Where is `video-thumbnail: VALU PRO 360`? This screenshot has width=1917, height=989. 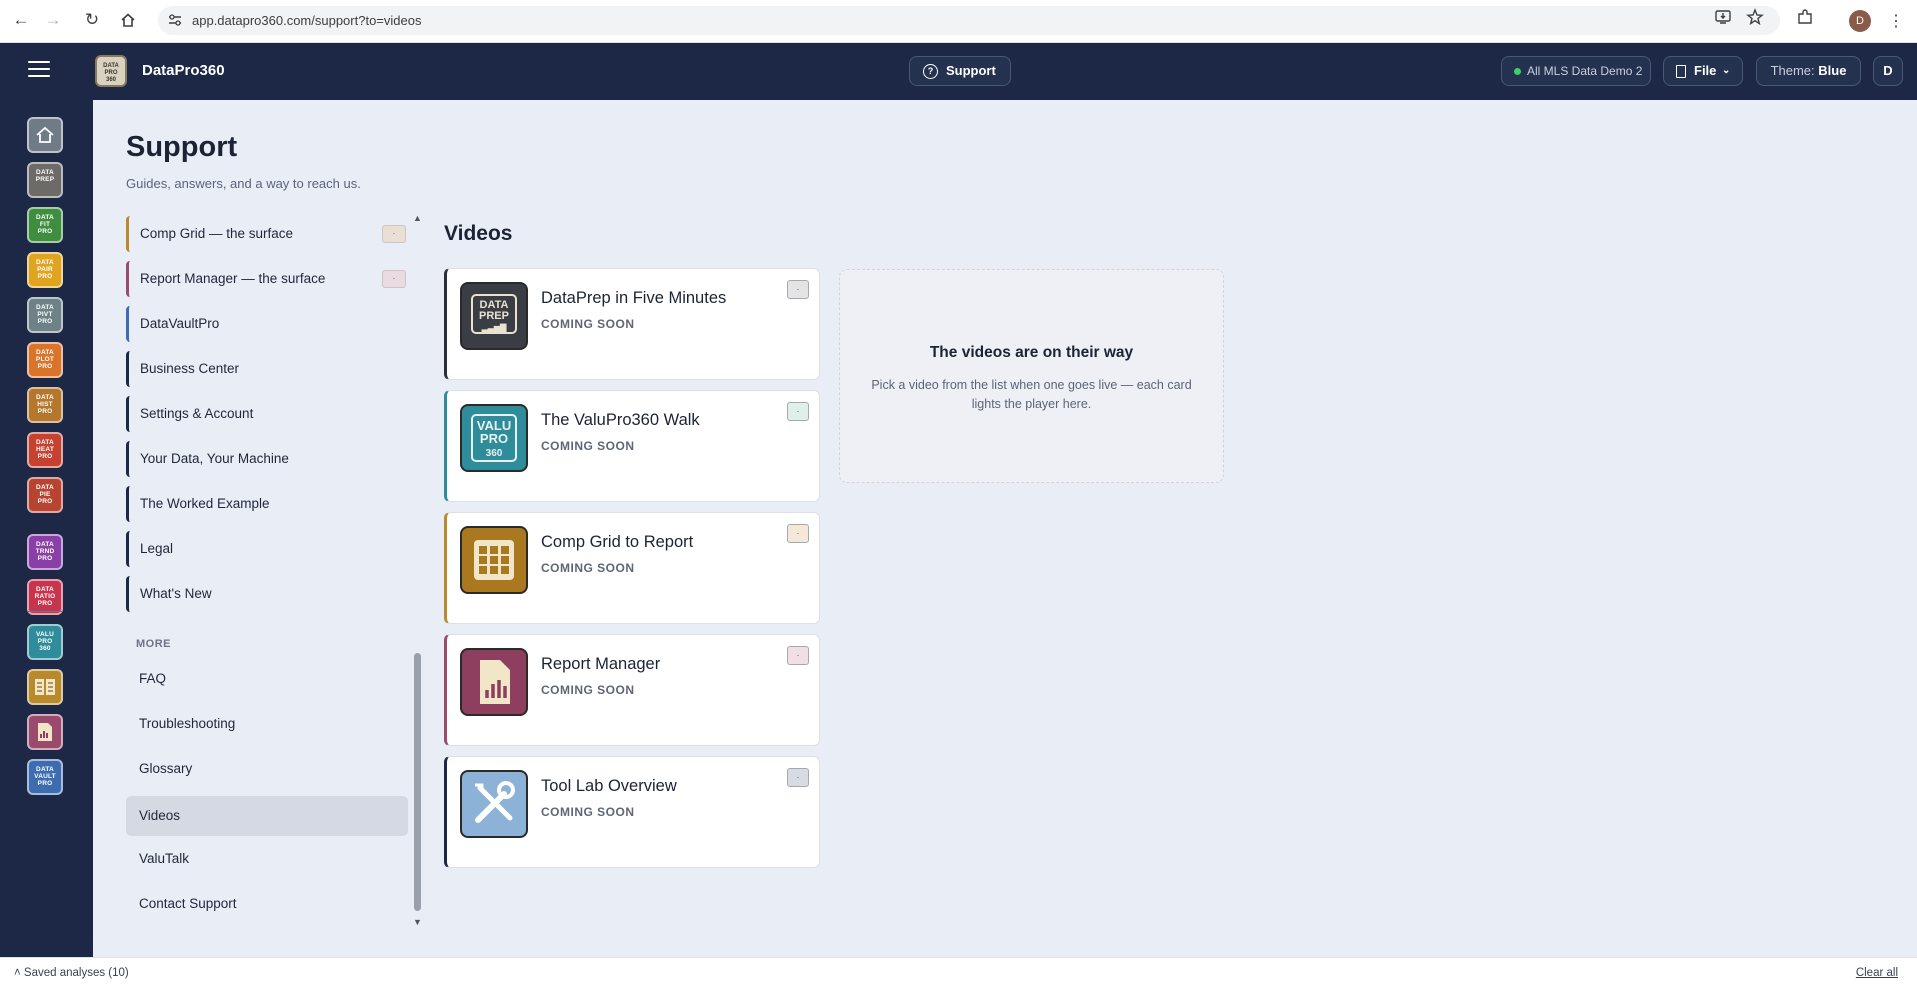
video-thumbnail: VALU PRO 360 is located at coordinates (494, 438).